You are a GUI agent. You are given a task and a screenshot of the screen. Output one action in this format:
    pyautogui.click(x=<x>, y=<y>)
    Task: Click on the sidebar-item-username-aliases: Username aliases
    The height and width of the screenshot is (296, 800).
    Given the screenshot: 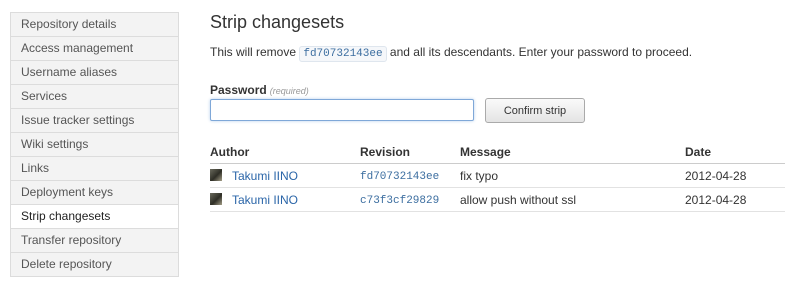 What is the action you would take?
    pyautogui.click(x=94, y=73)
    